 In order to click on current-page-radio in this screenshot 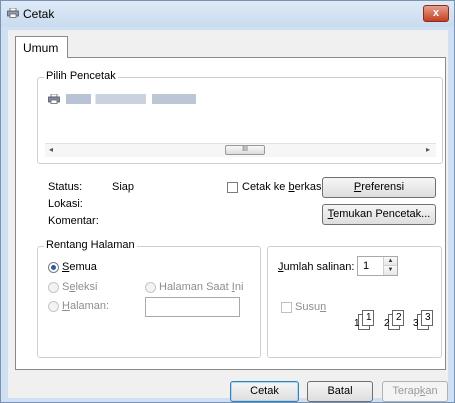, I will do `click(150, 287)`.